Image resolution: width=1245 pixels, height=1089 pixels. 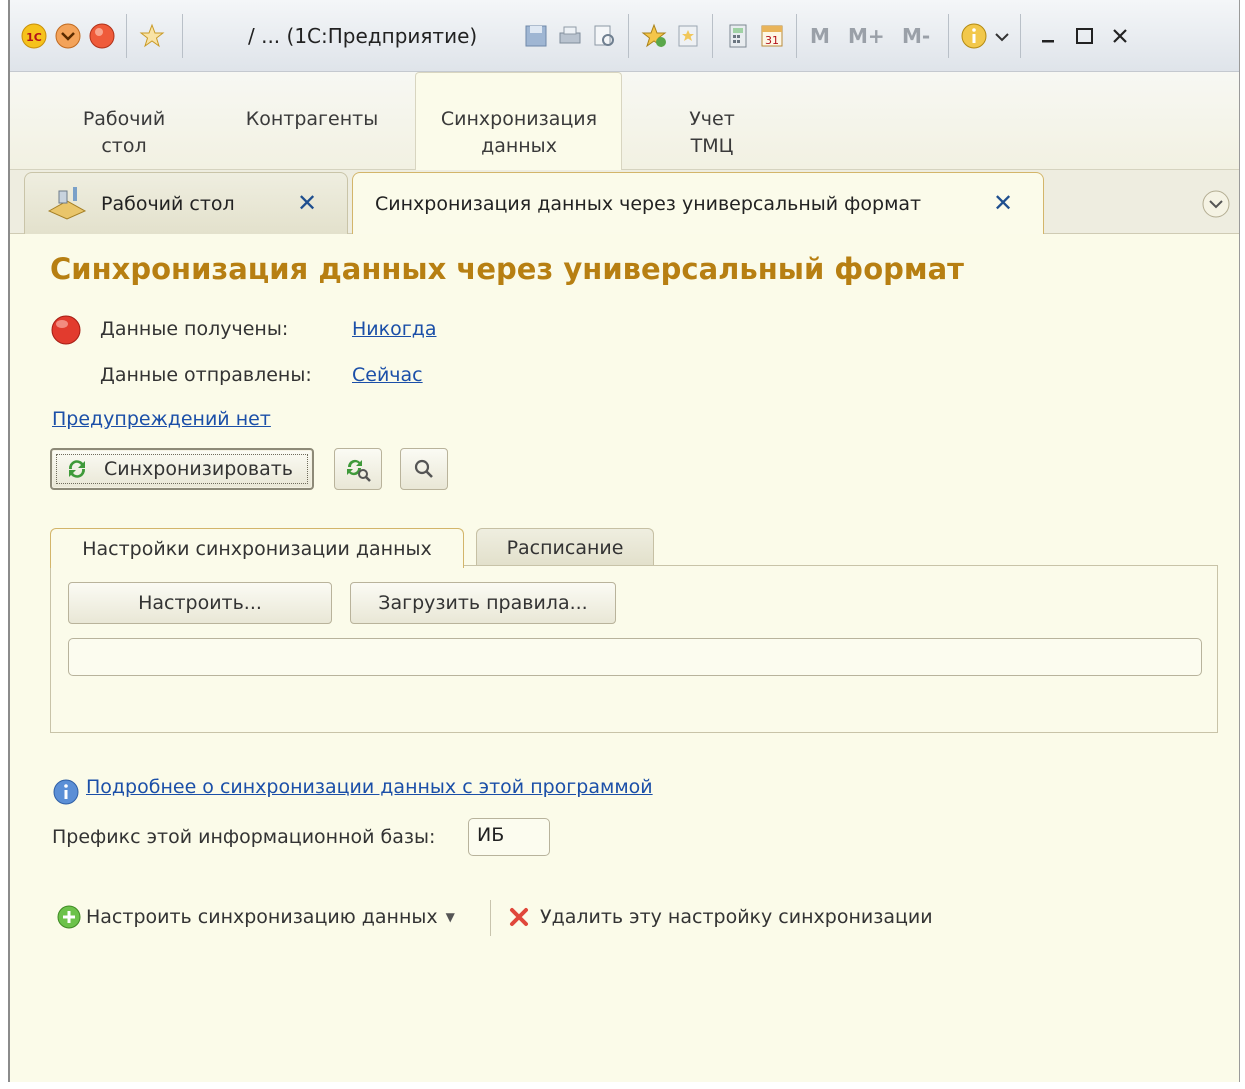 I want to click on search-icon, so click(x=423, y=468).